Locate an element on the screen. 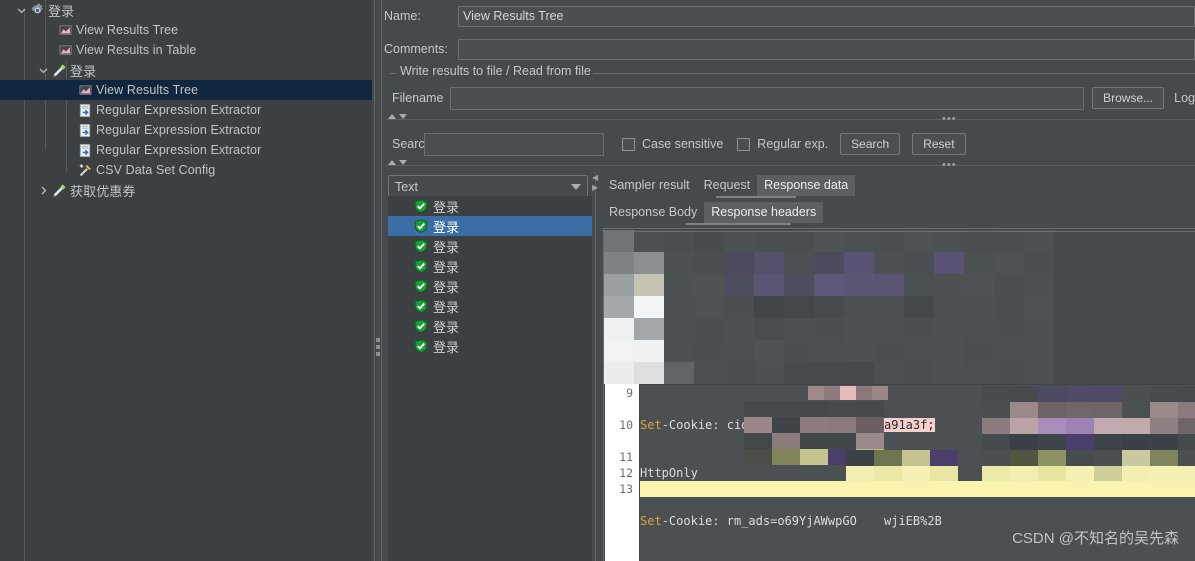 The height and width of the screenshot is (561, 1195). codebox-top-border is located at coordinates (900, 231).